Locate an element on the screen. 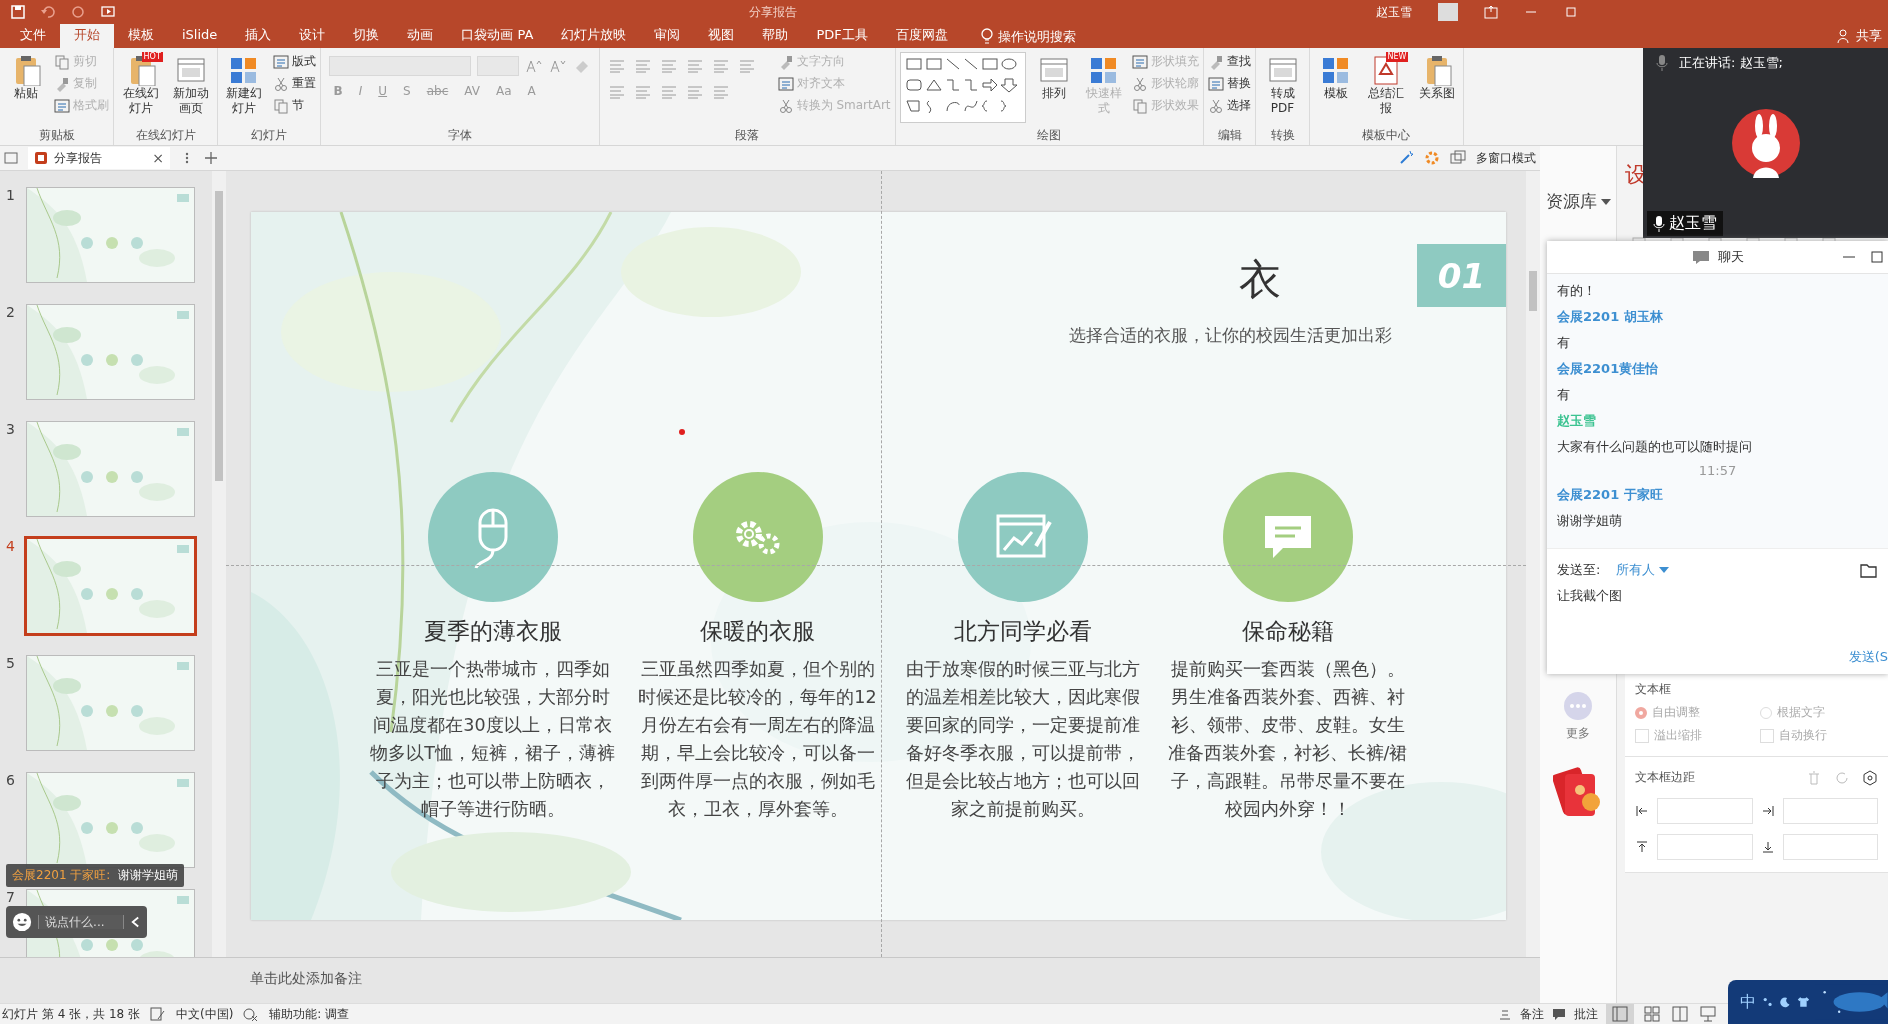 The height and width of the screenshot is (1024, 1888). resource-library-button: 资源库 is located at coordinates (1578, 201).